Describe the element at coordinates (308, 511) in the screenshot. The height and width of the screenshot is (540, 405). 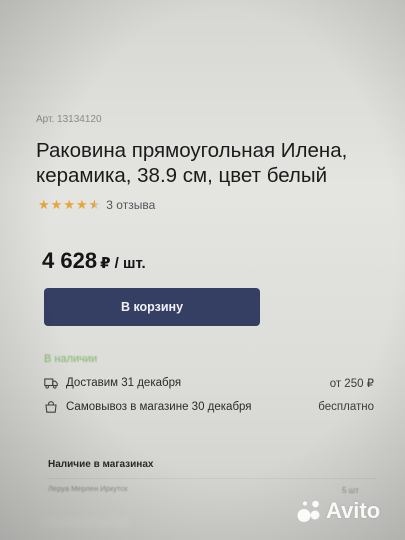
I see `avito-logo-icon` at that location.